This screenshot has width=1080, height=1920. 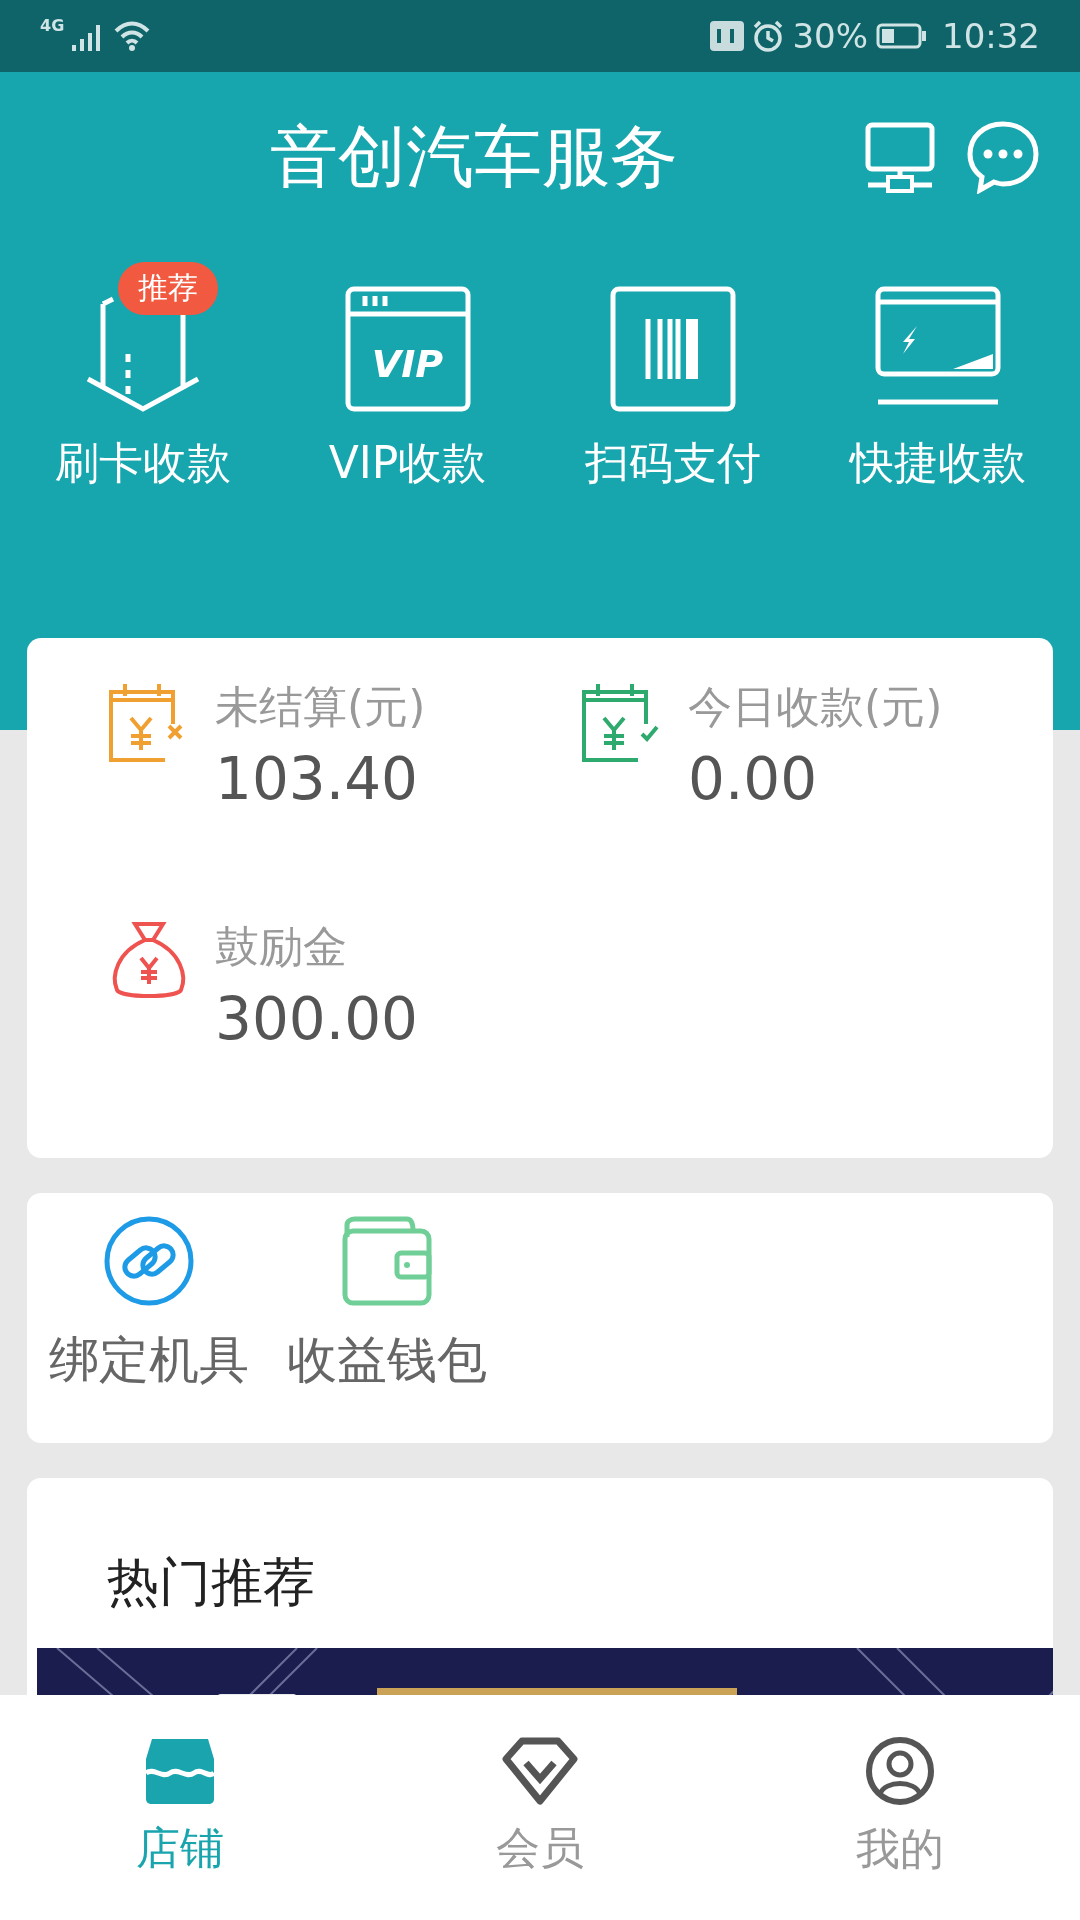 What do you see at coordinates (211, 1582) in the screenshot?
I see `section-title: 热门推荐` at bounding box center [211, 1582].